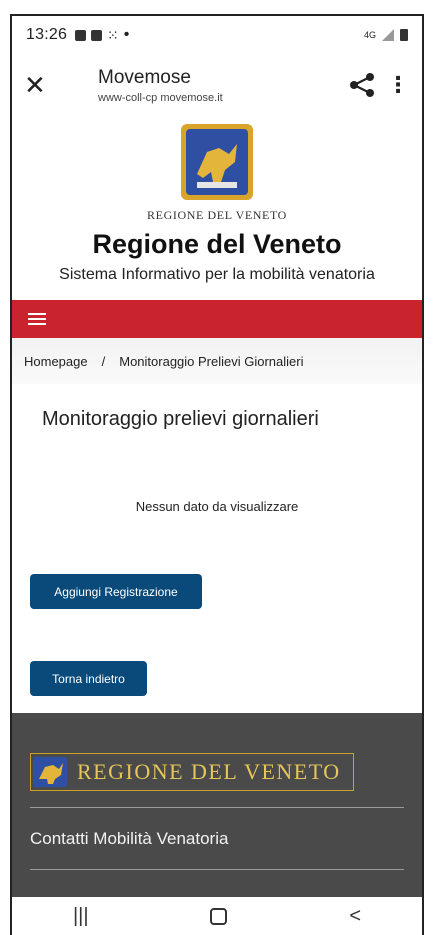  Describe the element at coordinates (398, 85) in the screenshot. I see `more-options-icon: ⋮` at that location.